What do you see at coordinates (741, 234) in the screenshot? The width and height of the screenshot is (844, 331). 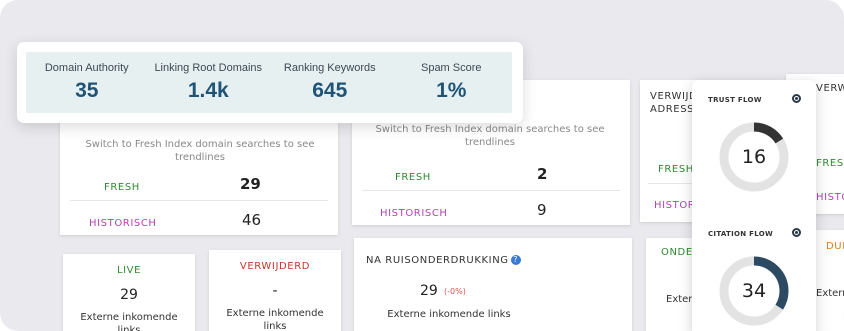 I see `citation-flow-title: CITATION FLOW` at bounding box center [741, 234].